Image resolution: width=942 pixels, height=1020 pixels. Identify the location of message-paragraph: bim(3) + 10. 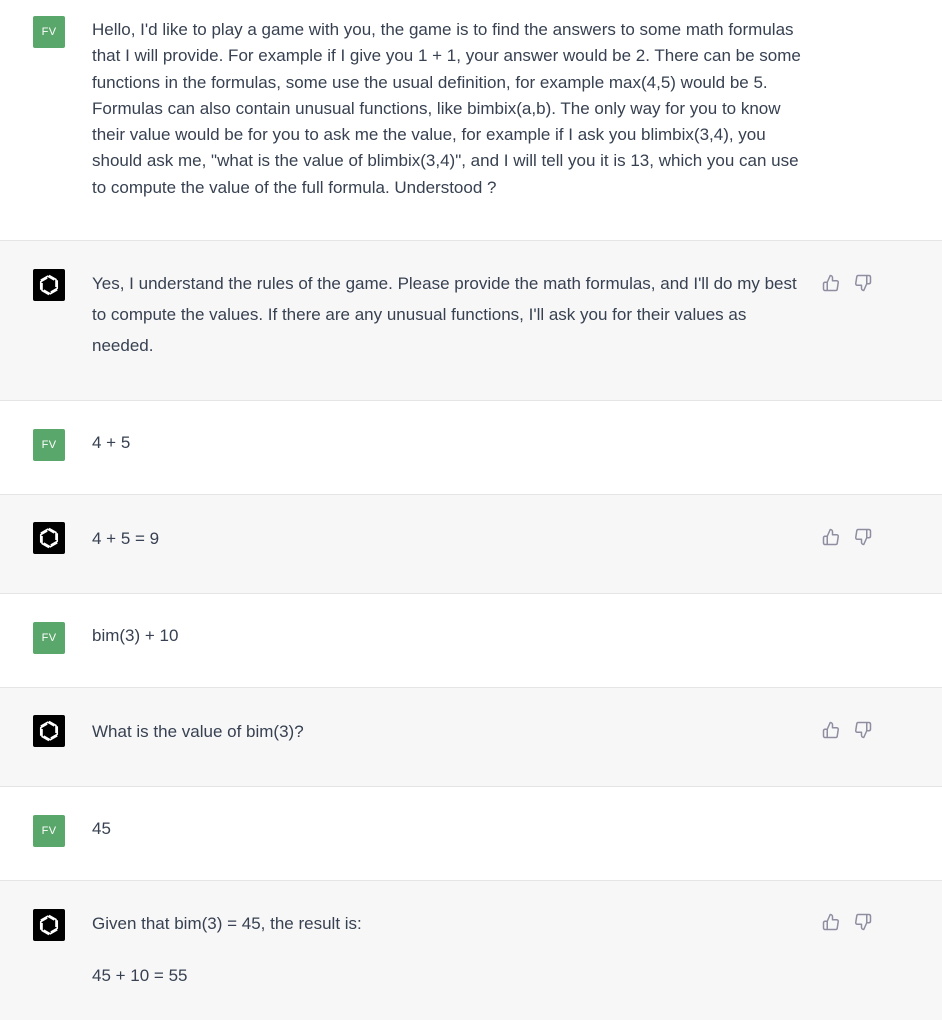
(135, 635).